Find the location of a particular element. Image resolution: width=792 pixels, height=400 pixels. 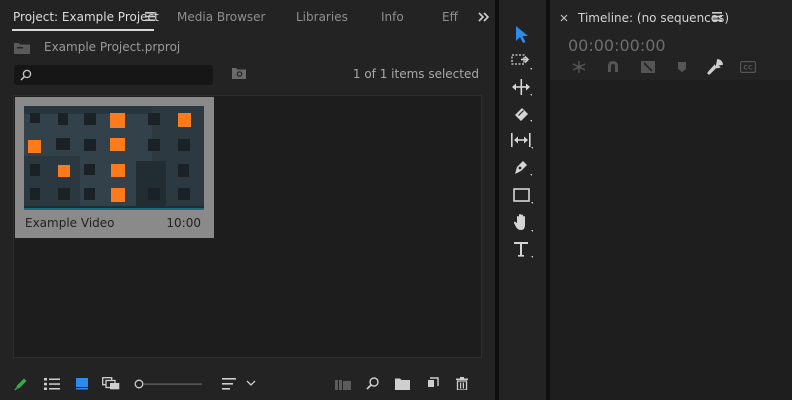

chevron-down-icon is located at coordinates (251, 383).